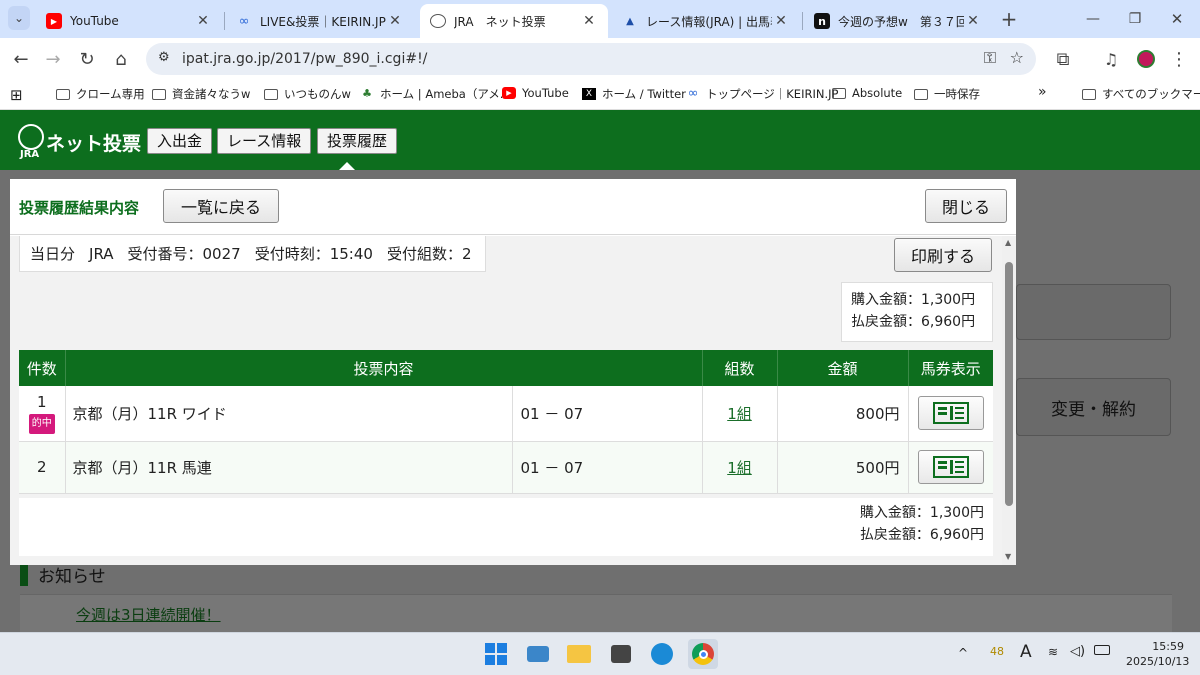 The height and width of the screenshot is (675, 1200). Describe the element at coordinates (843, 414) in the screenshot. I see `amount: 800円` at that location.